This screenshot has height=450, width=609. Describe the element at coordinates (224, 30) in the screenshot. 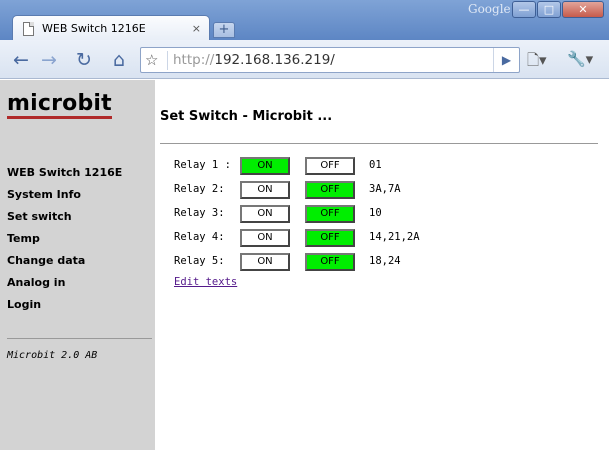

I see `new-tab-button: +` at that location.